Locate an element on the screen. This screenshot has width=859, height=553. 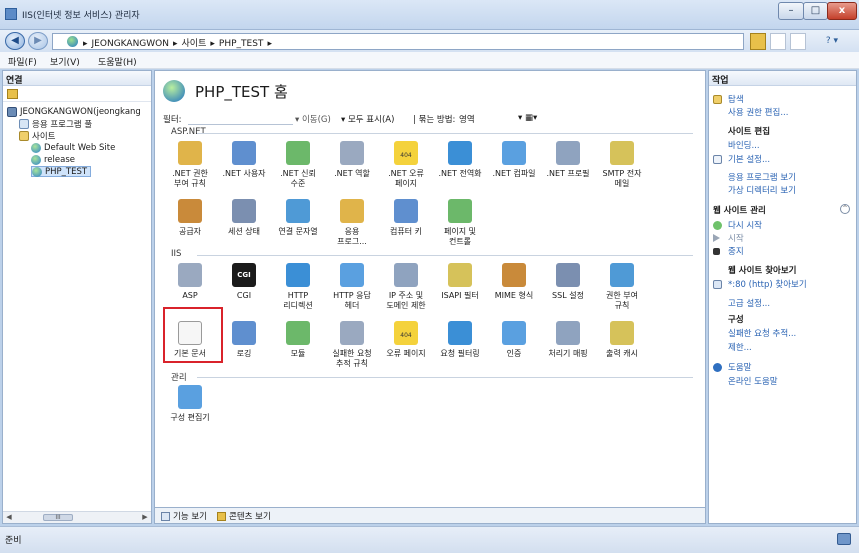
feature-label: 모듈 is located at coordinates (298, 353).